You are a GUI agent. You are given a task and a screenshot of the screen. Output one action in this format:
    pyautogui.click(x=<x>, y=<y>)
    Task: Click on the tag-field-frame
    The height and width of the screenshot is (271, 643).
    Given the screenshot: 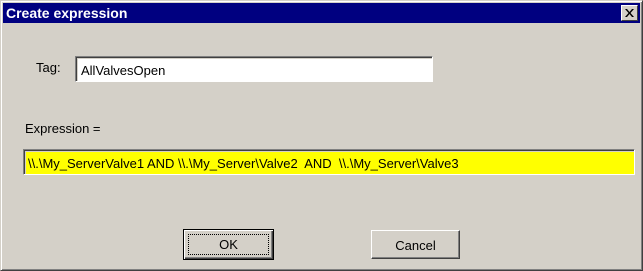 What is the action you would take?
    pyautogui.click(x=254, y=69)
    